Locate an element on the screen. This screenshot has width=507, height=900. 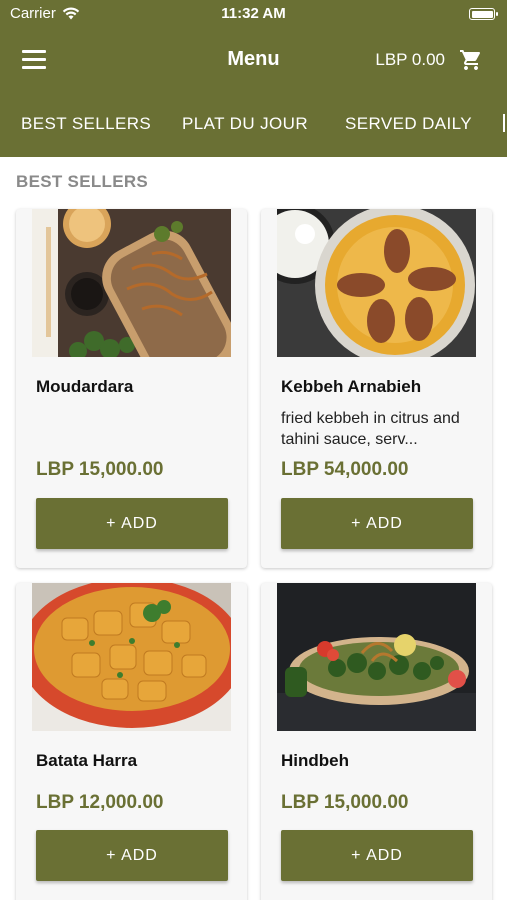
tab-plat-du-jour: PLAT DU JOUR is located at coordinates (245, 124).